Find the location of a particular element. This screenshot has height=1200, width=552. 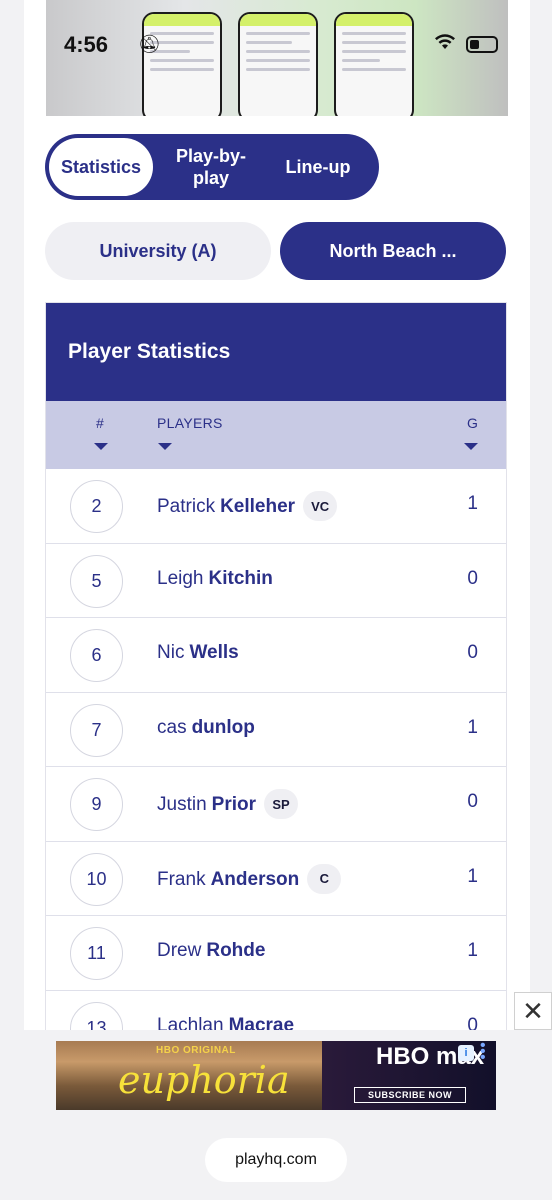

table-row: 11 Drew Rohde 1 is located at coordinates (276, 953).